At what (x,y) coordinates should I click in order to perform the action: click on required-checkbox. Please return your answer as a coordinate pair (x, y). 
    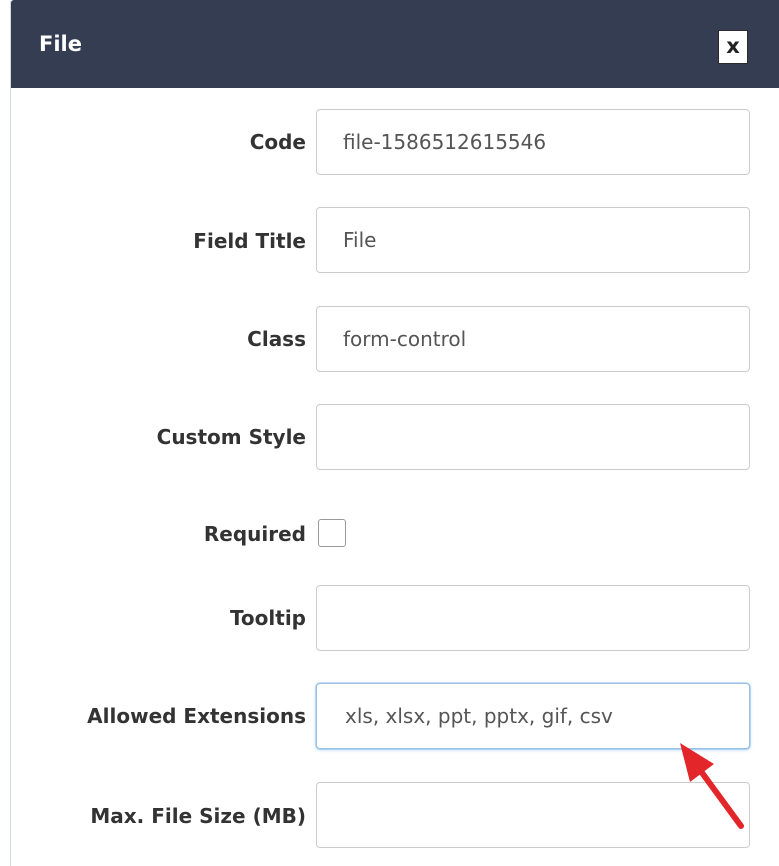
    Looking at the image, I should click on (332, 533).